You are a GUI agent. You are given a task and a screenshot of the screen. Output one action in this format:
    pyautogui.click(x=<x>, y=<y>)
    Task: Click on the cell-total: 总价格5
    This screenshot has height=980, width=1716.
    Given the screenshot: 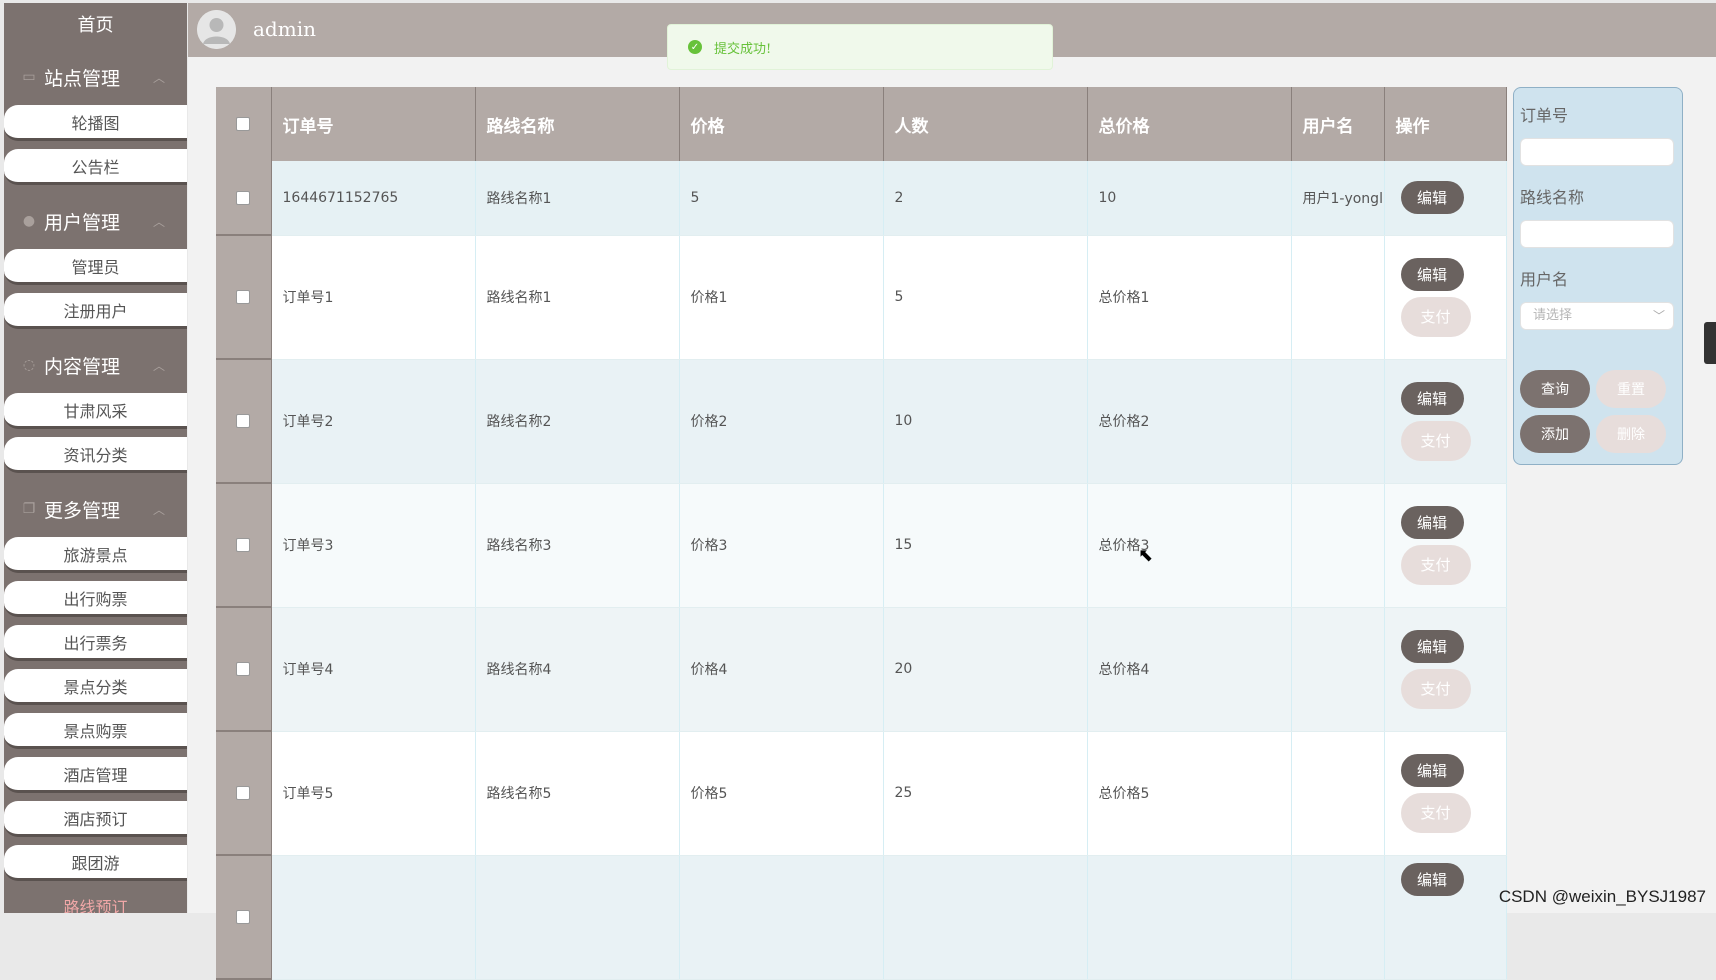 What is the action you would take?
    pyautogui.click(x=1189, y=793)
    